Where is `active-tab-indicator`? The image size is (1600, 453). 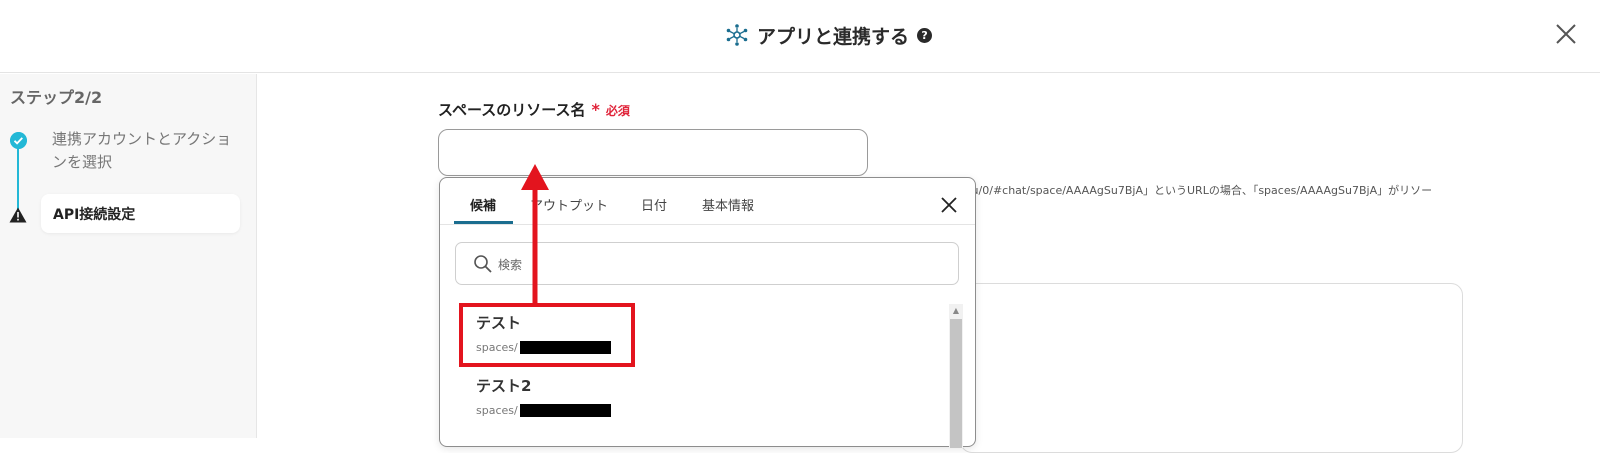
active-tab-indicator is located at coordinates (483, 222).